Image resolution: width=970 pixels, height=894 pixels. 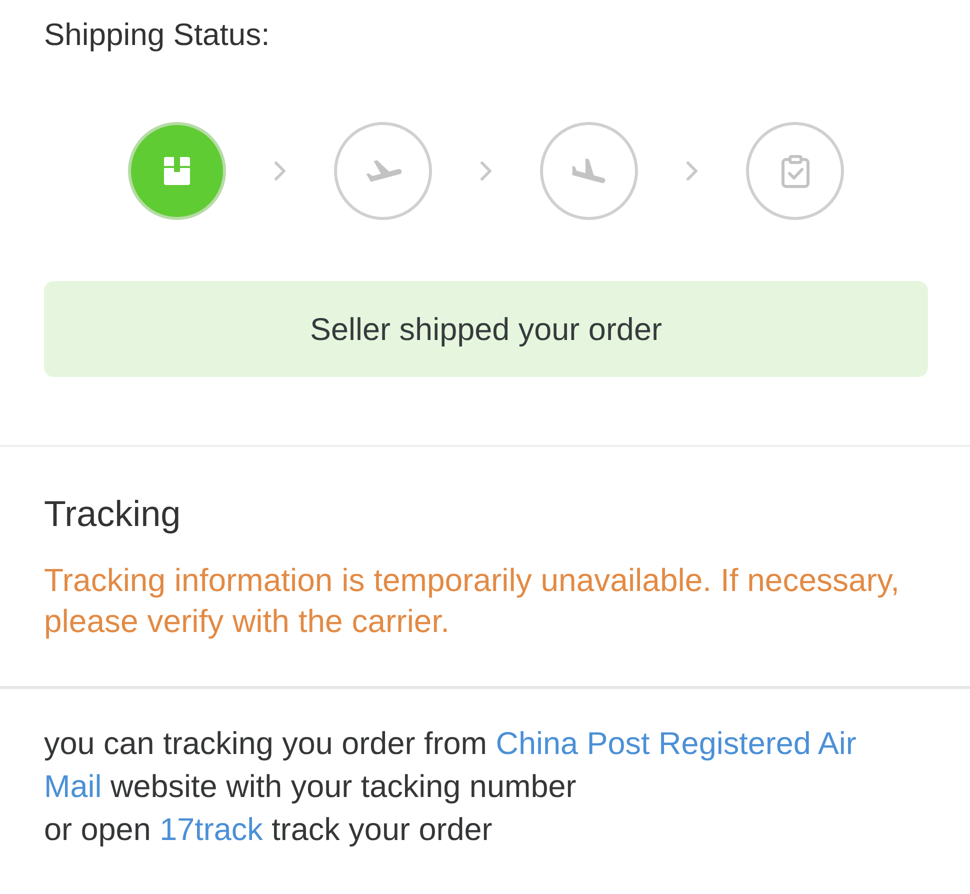 What do you see at coordinates (73, 786) in the screenshot?
I see `link: Mail` at bounding box center [73, 786].